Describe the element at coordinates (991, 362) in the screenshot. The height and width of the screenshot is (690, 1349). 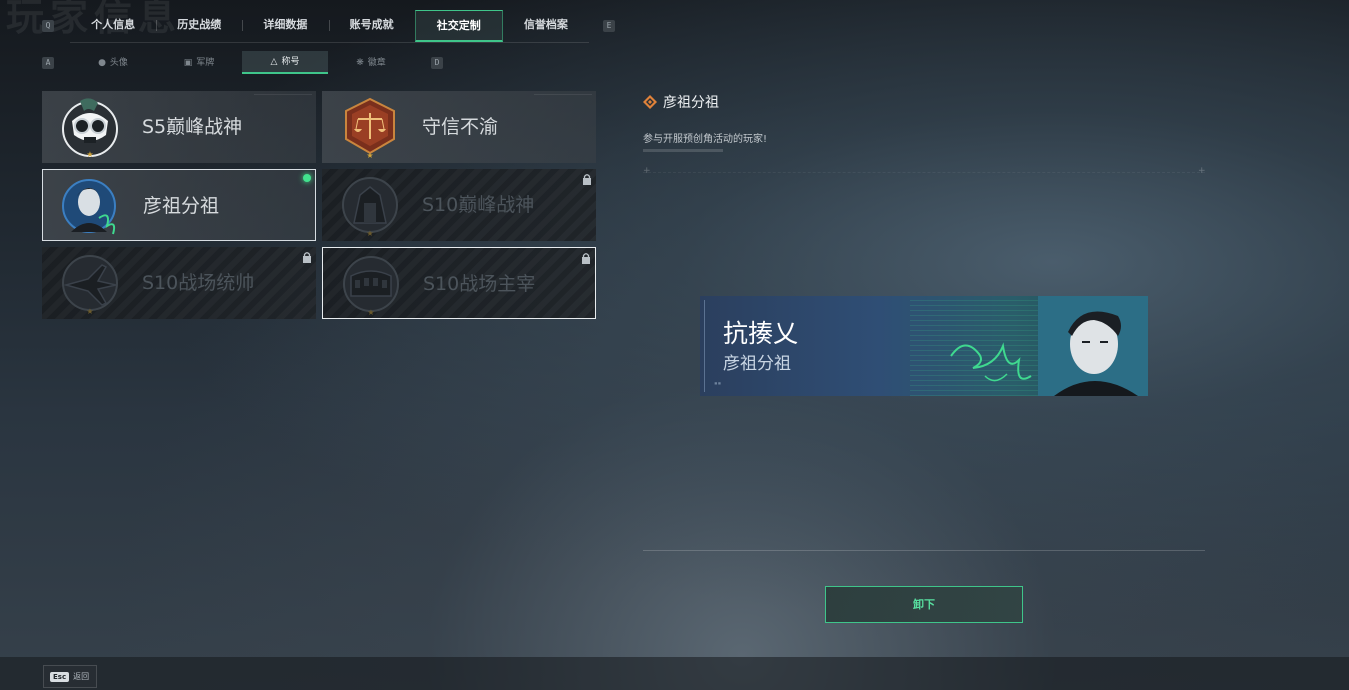
I see `signature-graphic` at that location.